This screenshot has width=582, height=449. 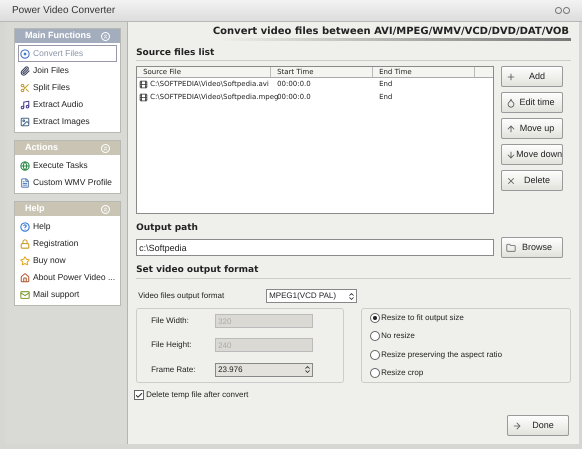 I want to click on house-icon, so click(x=25, y=277).